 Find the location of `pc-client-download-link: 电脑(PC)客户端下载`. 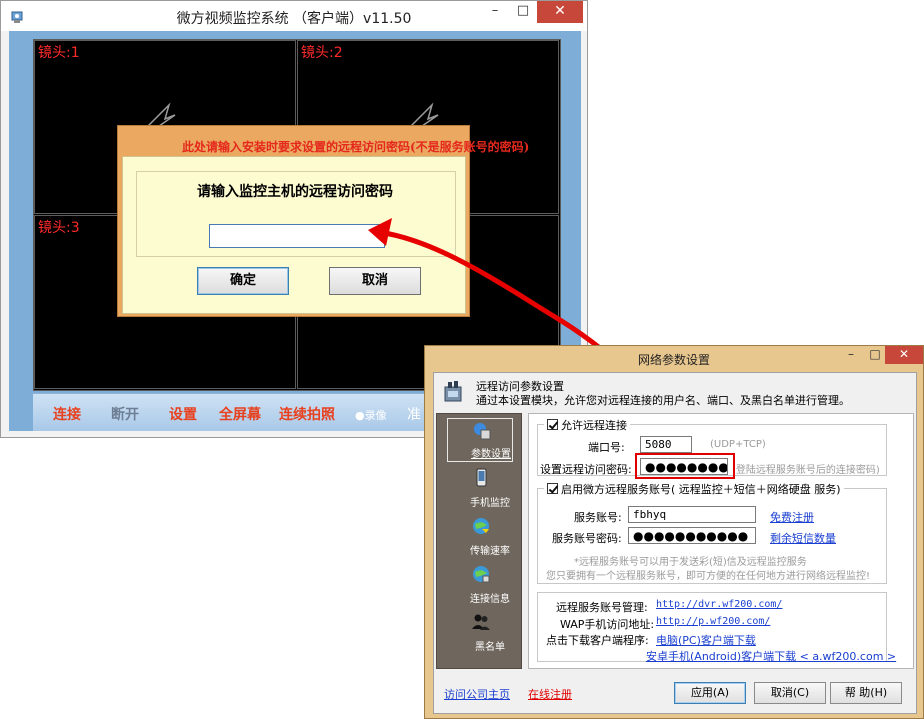

pc-client-download-link: 电脑(PC)客户端下载 is located at coordinates (706, 640).